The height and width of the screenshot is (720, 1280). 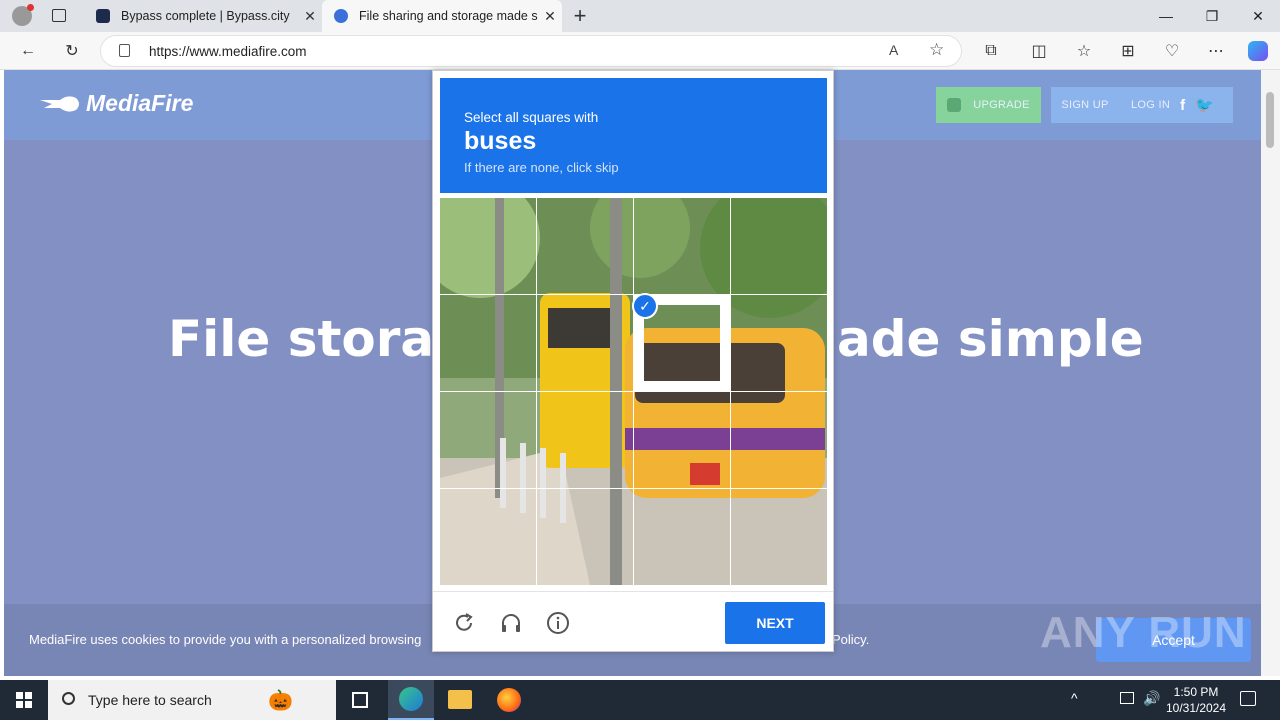 I want to click on captcha-target: buses, so click(x=500, y=141).